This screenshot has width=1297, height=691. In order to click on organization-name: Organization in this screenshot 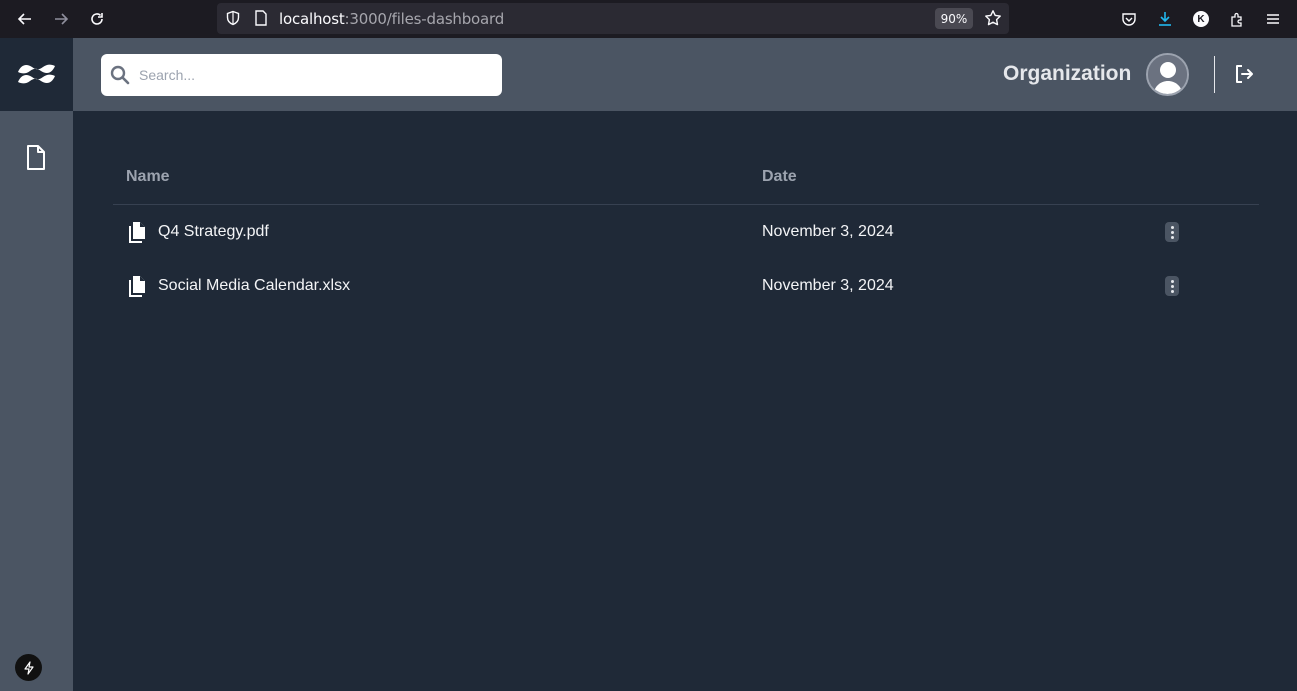, I will do `click(1067, 74)`.